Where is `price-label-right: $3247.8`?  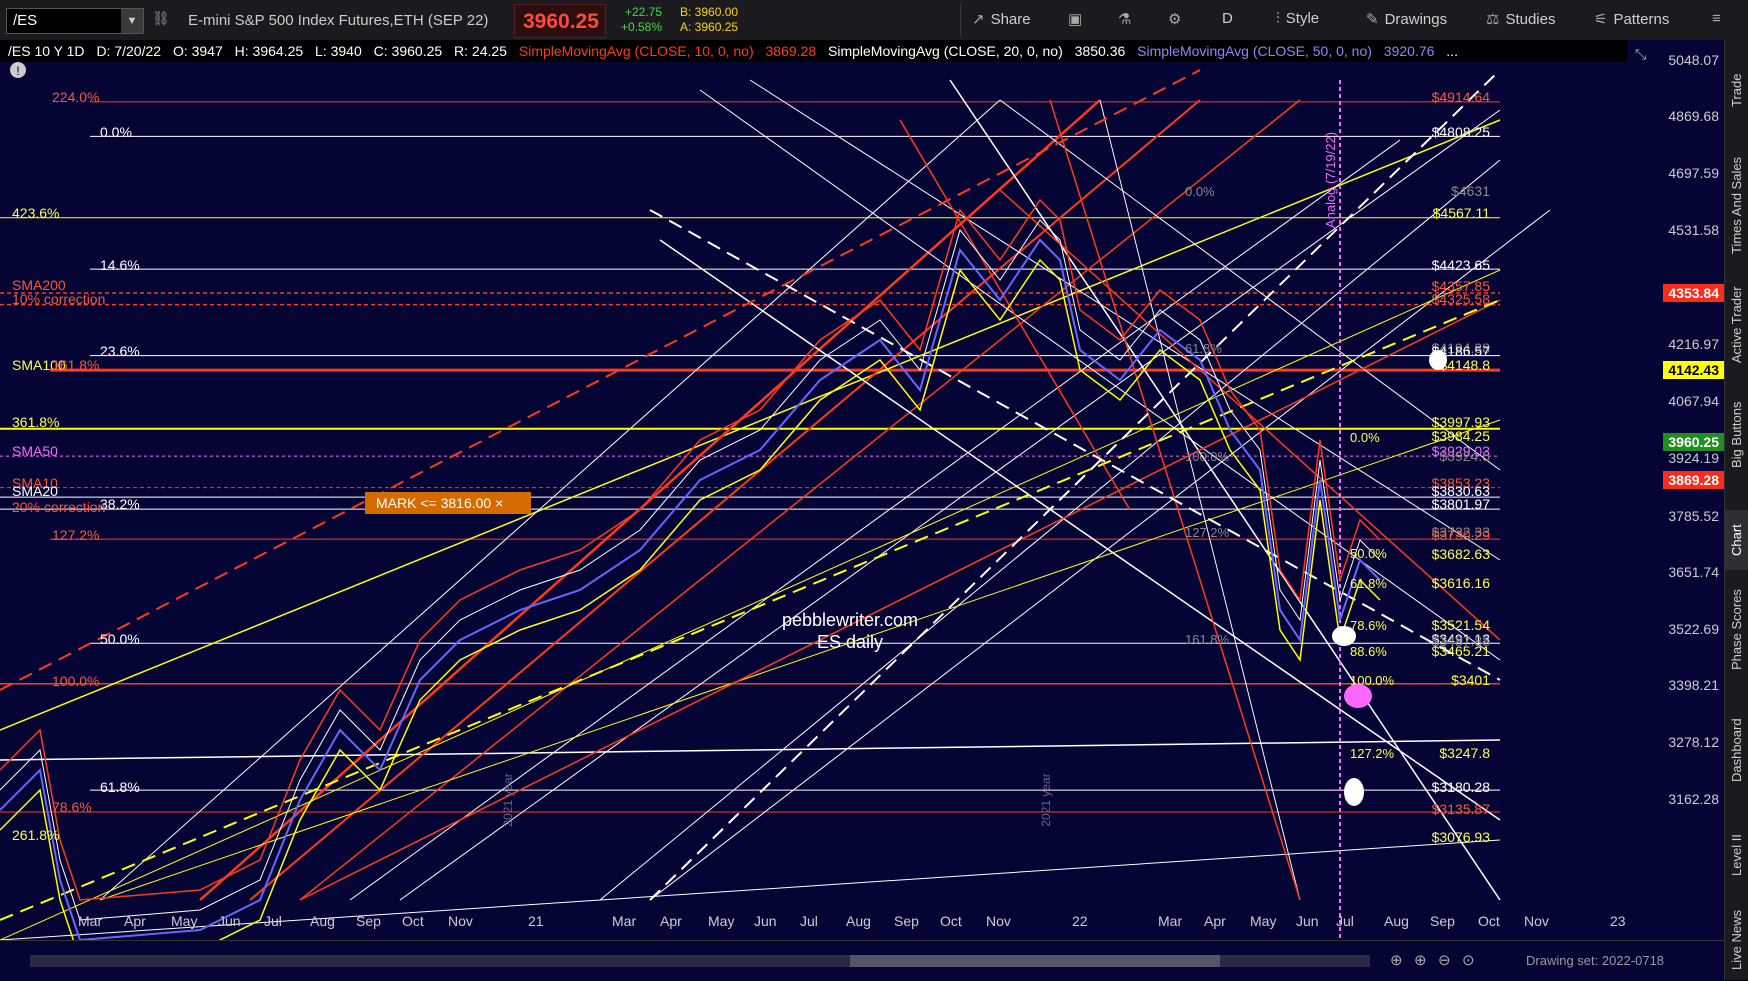
price-label-right: $3247.8 is located at coordinates (1464, 753).